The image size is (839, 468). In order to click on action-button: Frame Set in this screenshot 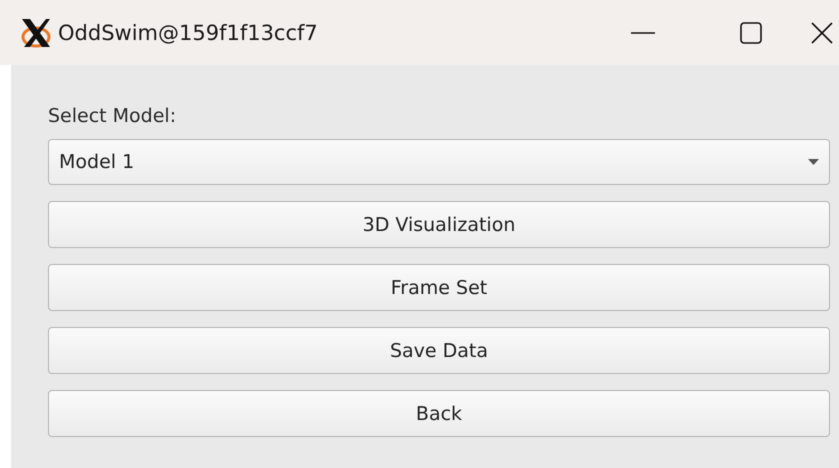, I will do `click(439, 287)`.